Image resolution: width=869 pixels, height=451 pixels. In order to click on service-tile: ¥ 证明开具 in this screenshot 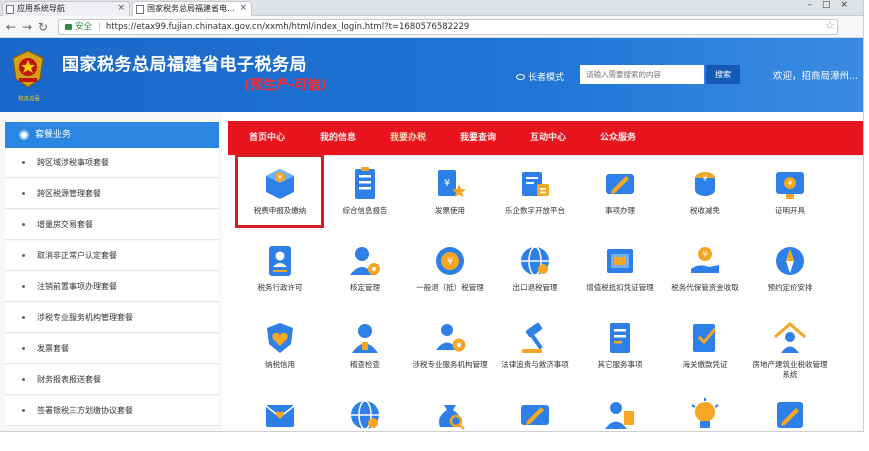, I will do `click(790, 196)`.